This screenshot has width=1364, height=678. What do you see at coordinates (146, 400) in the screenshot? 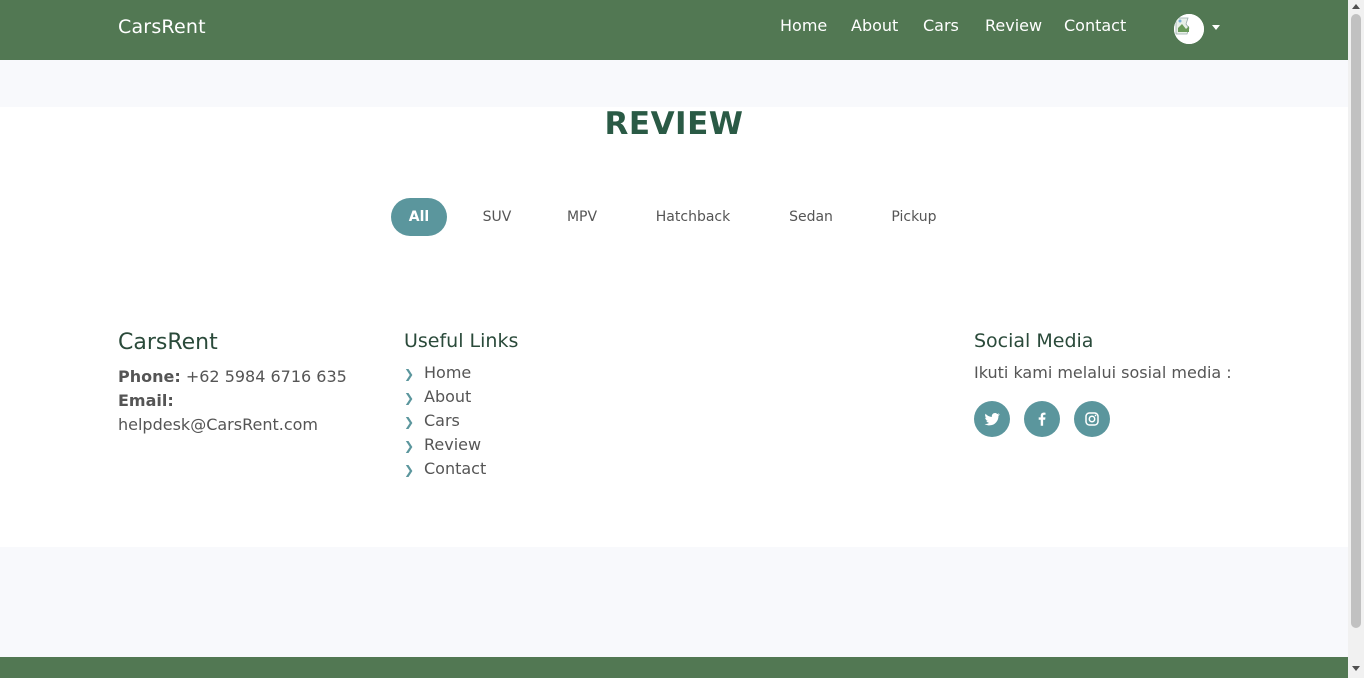
I see `email-label: Email:` at bounding box center [146, 400].